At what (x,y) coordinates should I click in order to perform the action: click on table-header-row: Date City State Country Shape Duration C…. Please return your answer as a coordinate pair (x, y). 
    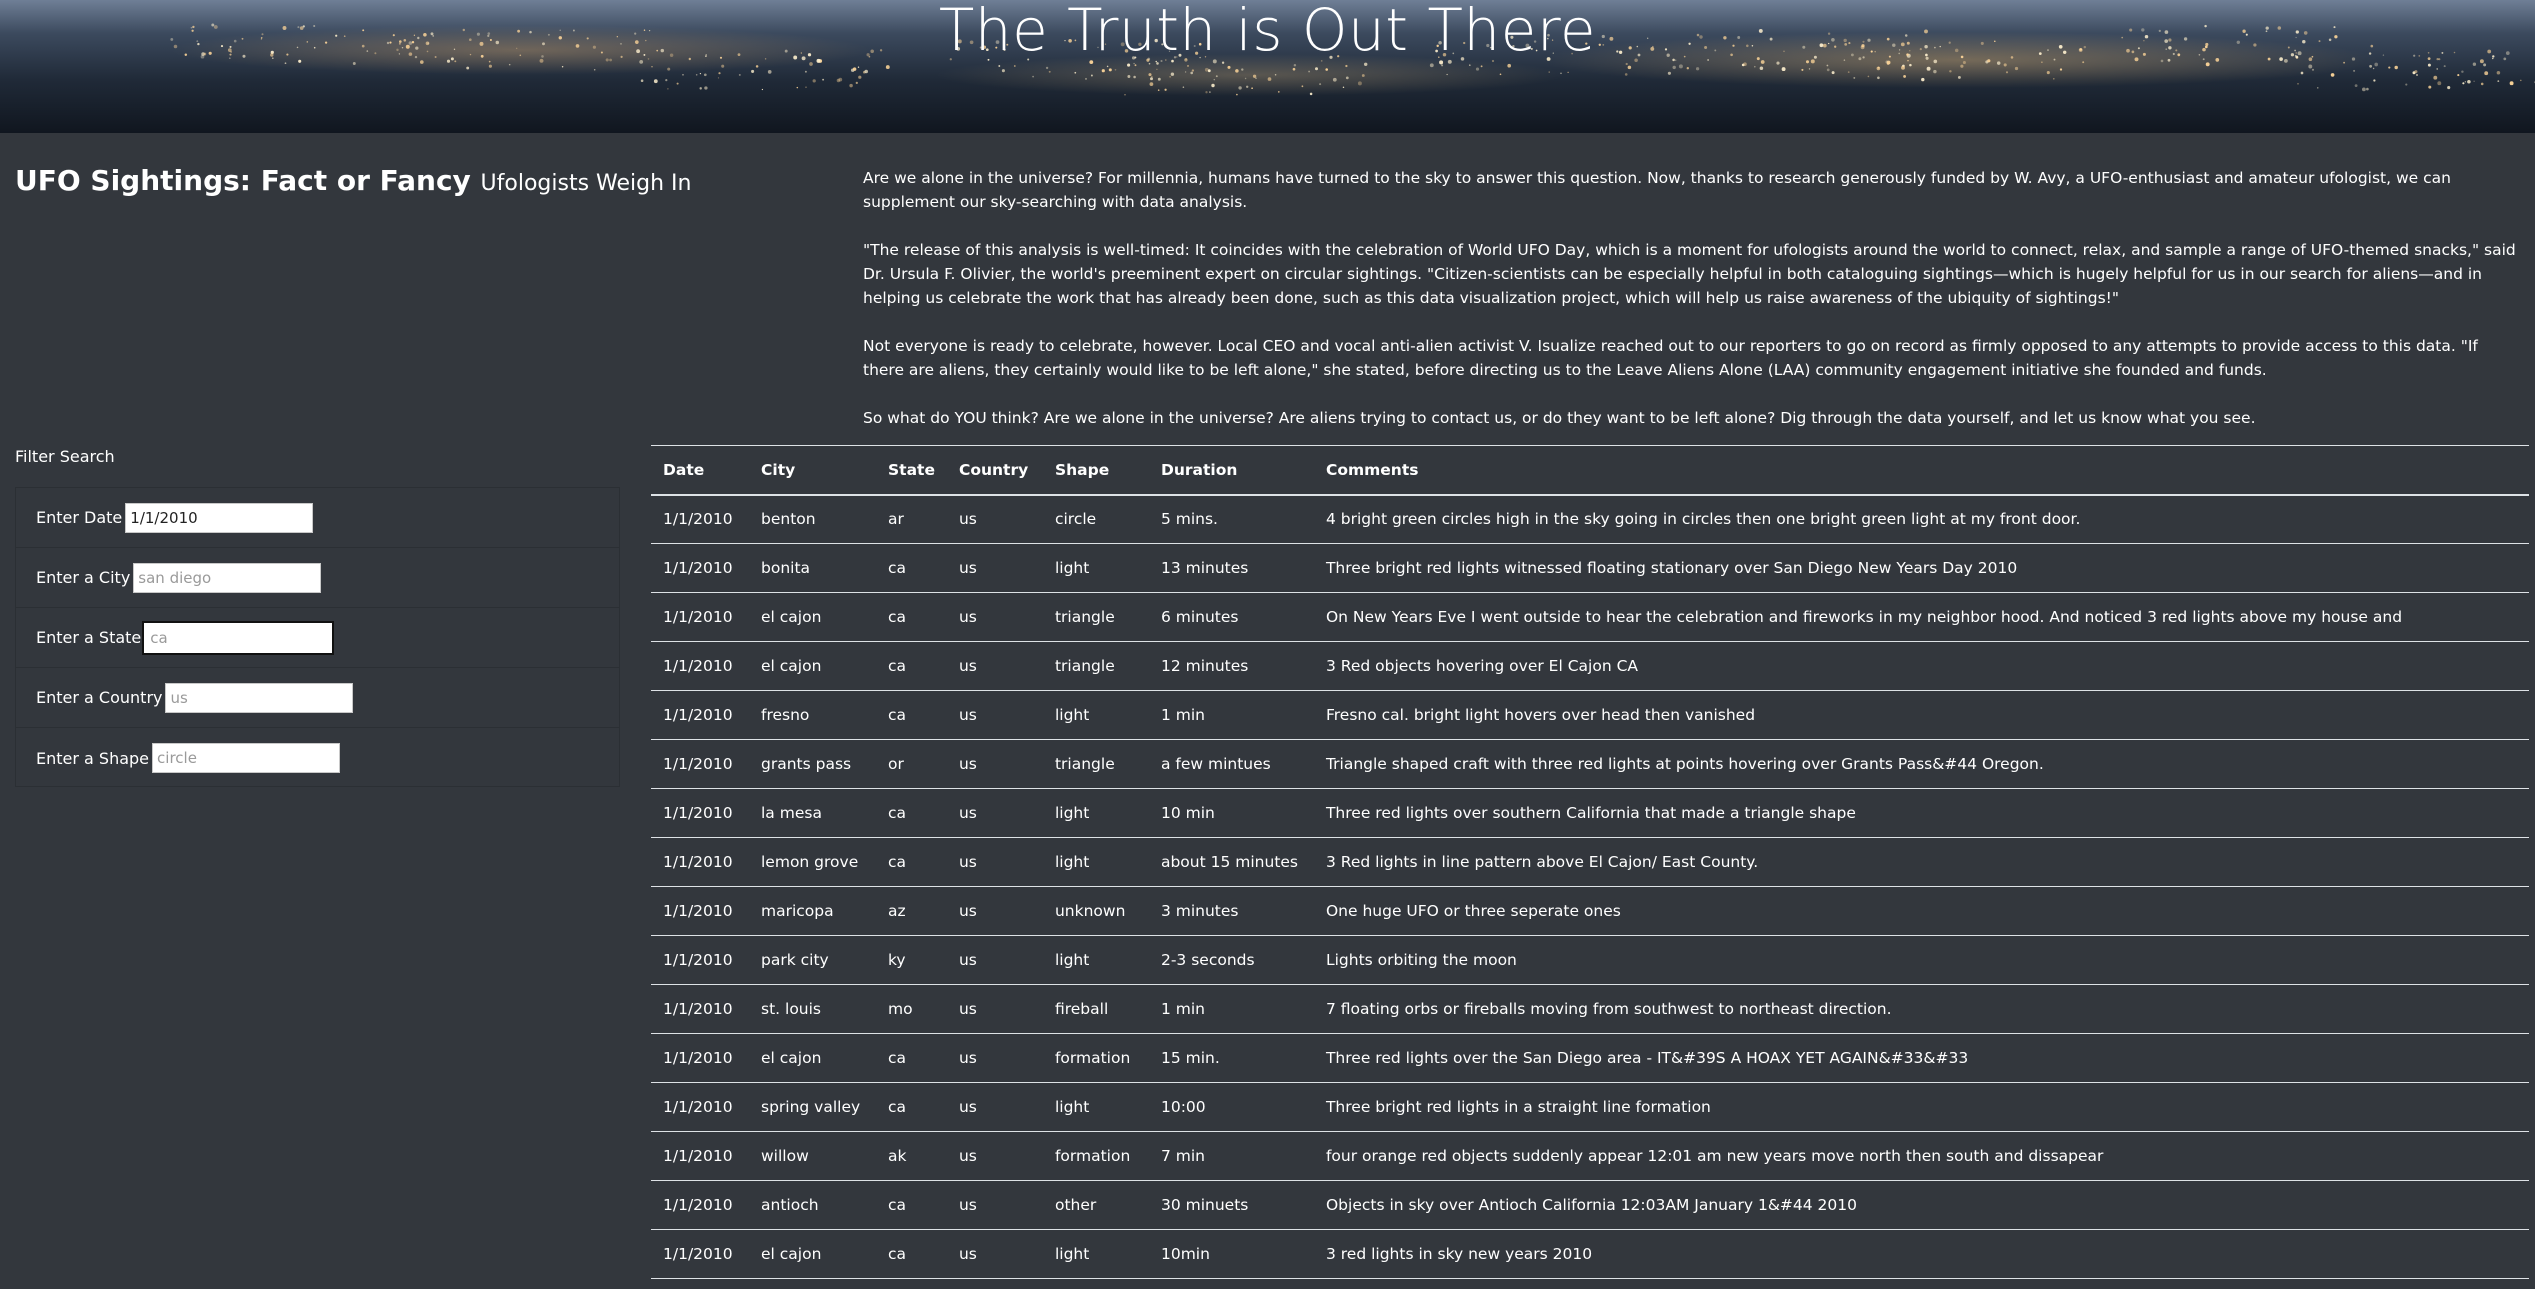
    Looking at the image, I should click on (1590, 470).